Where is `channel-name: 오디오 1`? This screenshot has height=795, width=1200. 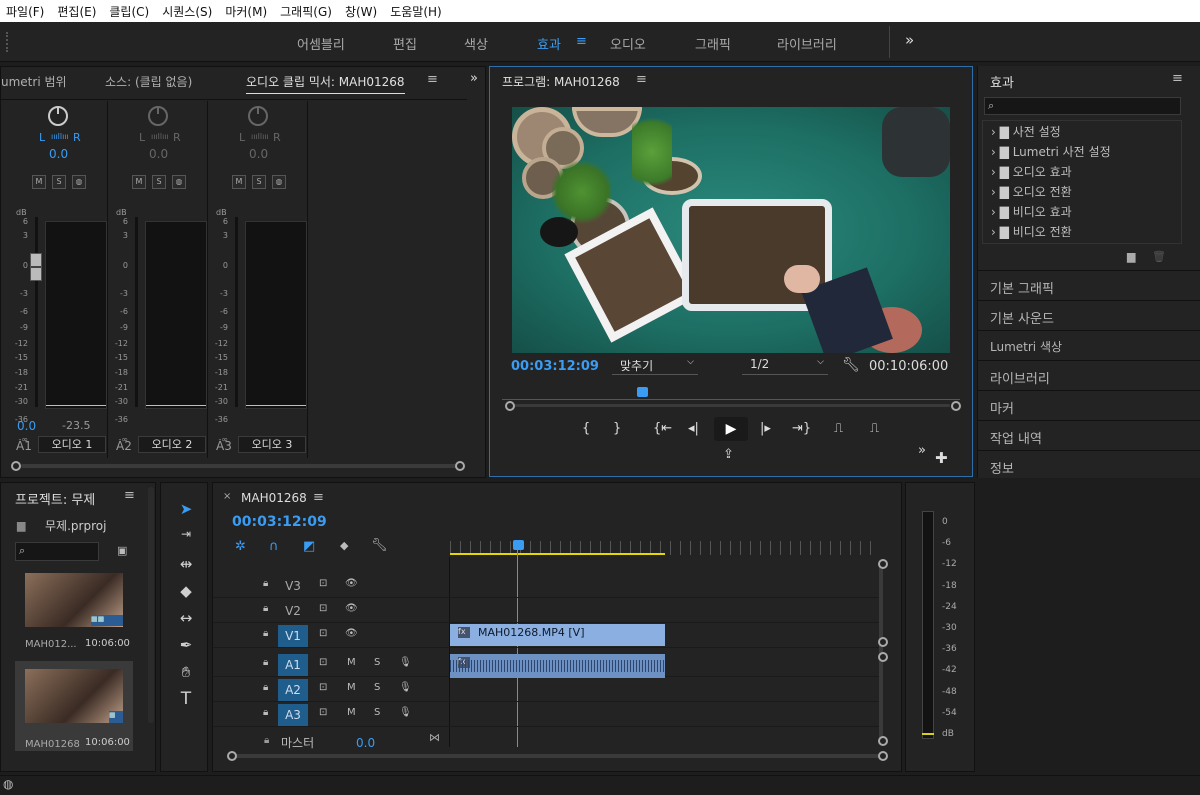
channel-name: 오디오 1 is located at coordinates (72, 444).